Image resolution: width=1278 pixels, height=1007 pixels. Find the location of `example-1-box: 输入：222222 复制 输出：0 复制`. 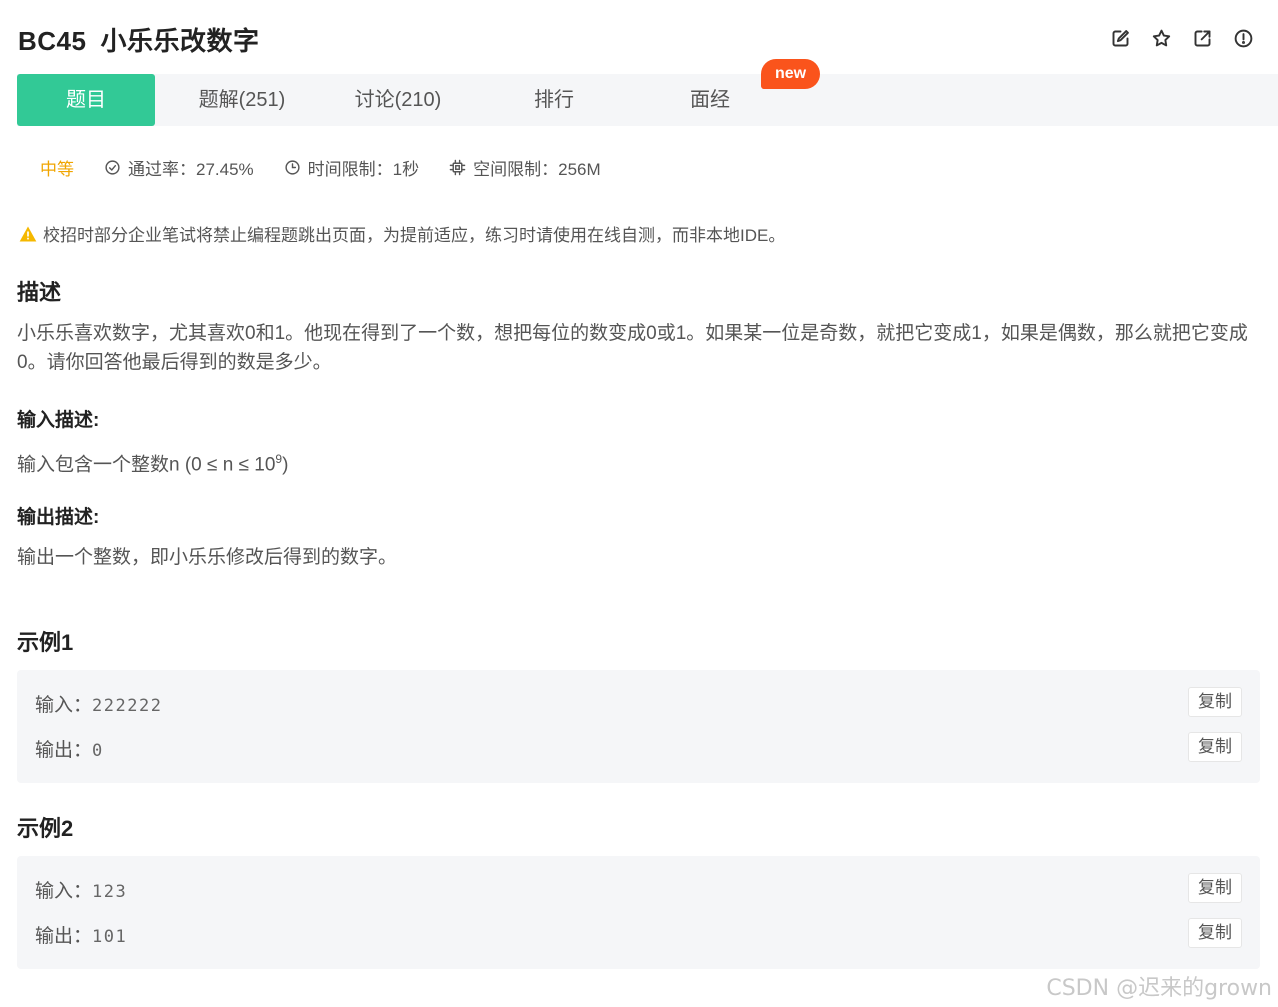

example-1-box: 输入：222222 复制 输出：0 复制 is located at coordinates (638, 726).